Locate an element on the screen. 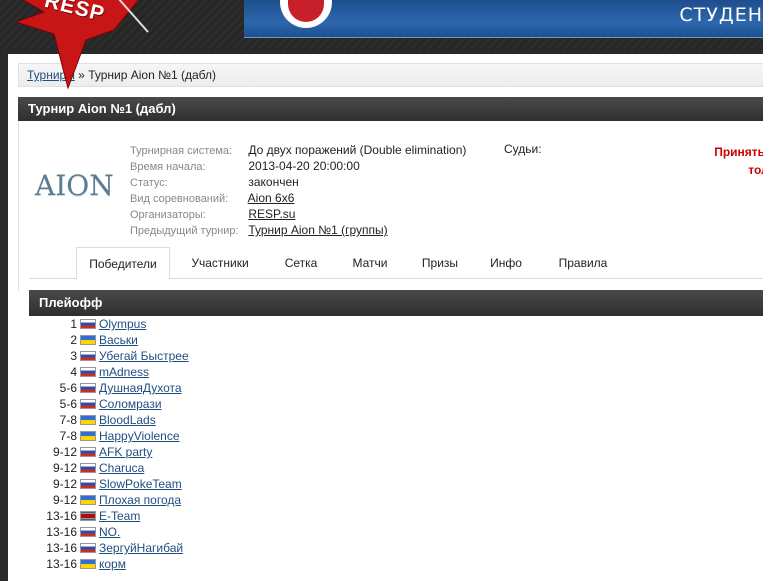 The height and width of the screenshot is (581, 763). join-tournament-link: Принять уч тольк is located at coordinates (732, 161).